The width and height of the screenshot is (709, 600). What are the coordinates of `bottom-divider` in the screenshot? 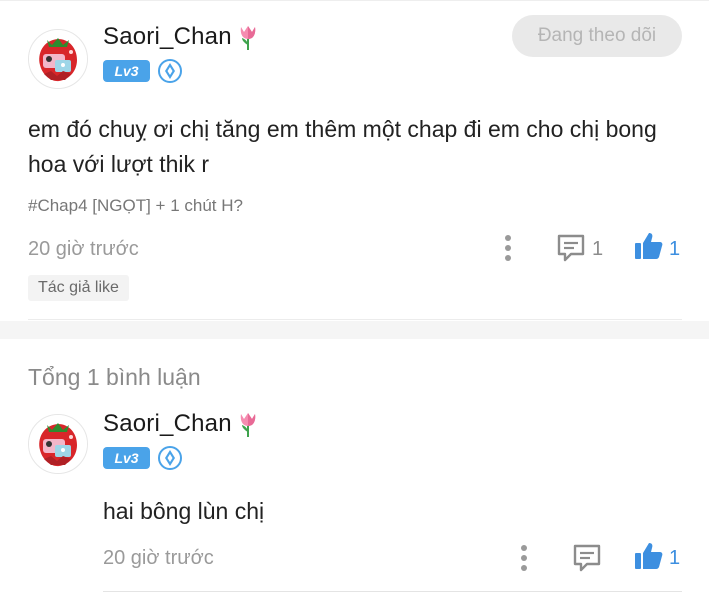 It's located at (392, 591).